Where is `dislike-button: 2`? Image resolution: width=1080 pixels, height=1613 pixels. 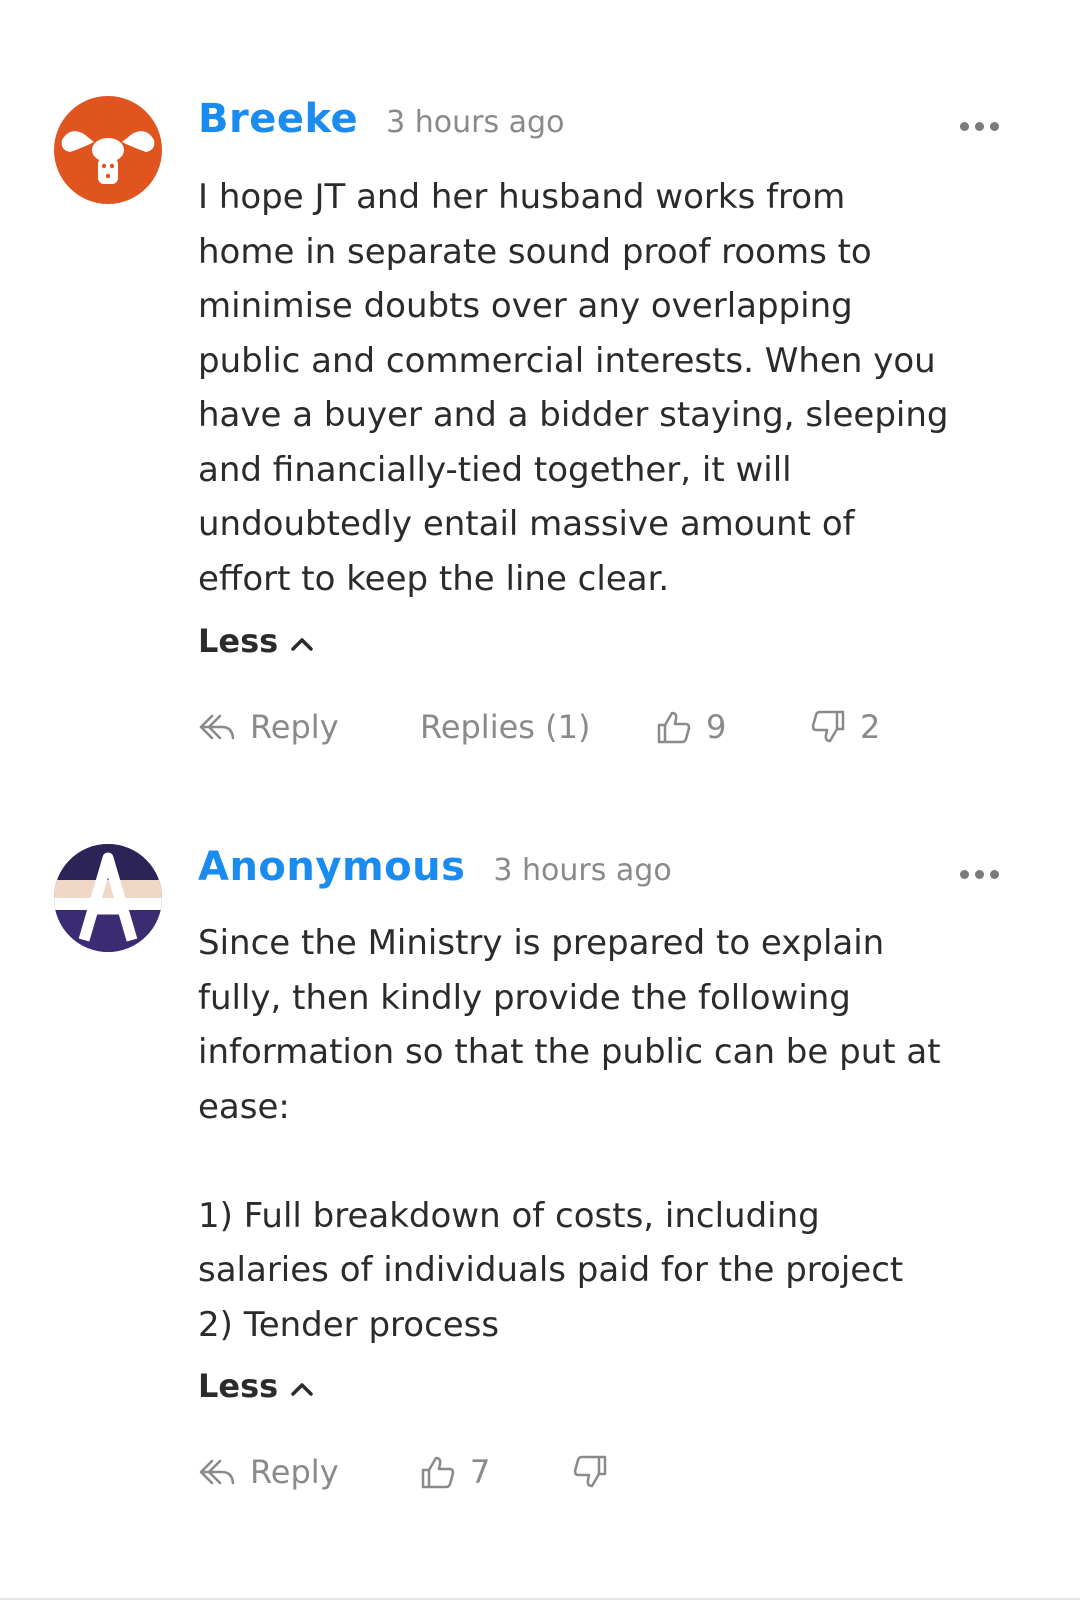
dislike-button: 2 is located at coordinates (845, 727).